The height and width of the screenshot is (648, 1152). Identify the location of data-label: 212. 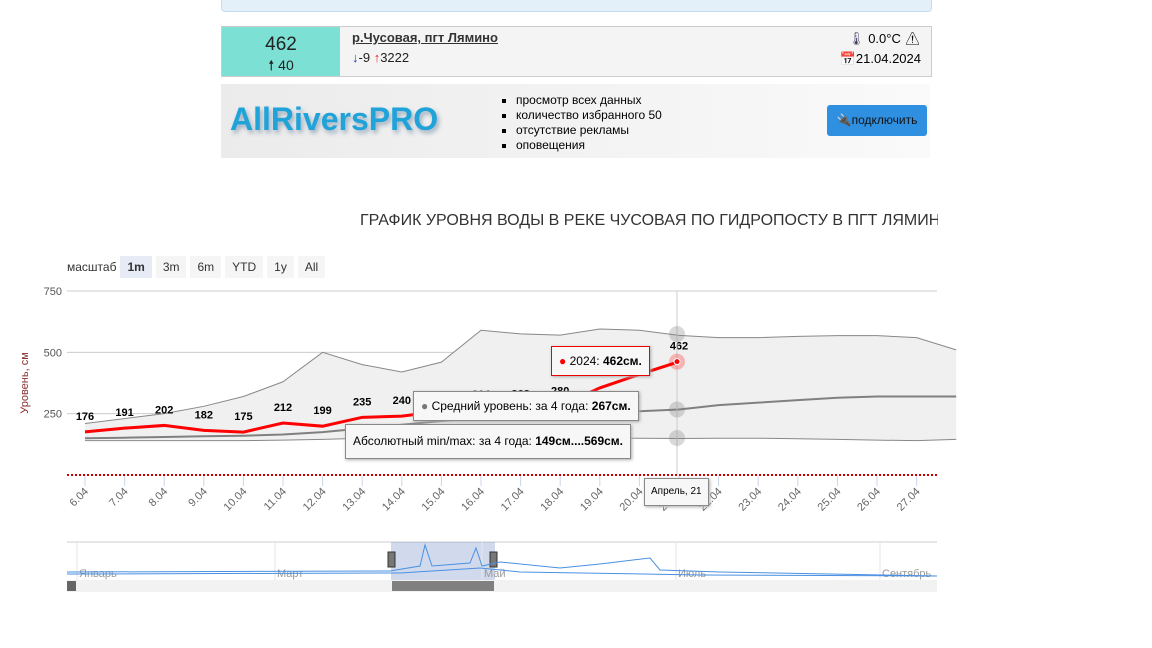
(283, 408).